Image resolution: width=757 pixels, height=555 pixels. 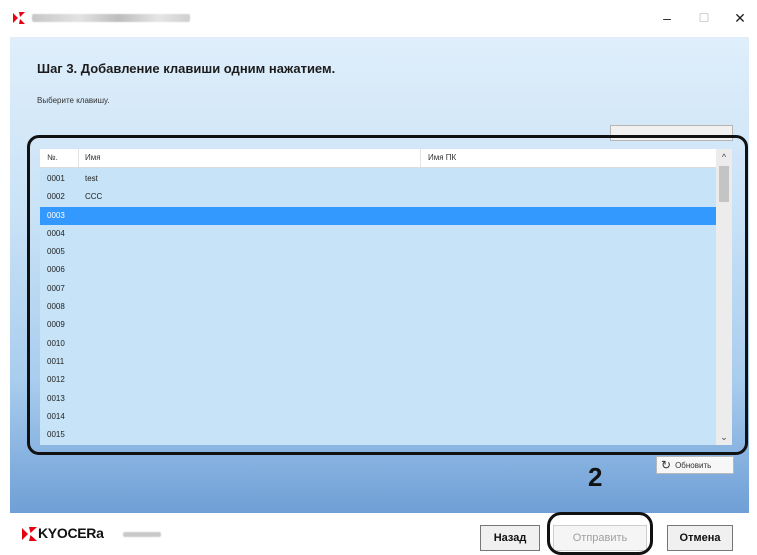 I want to click on refresh-icon: ↻, so click(x=666, y=465).